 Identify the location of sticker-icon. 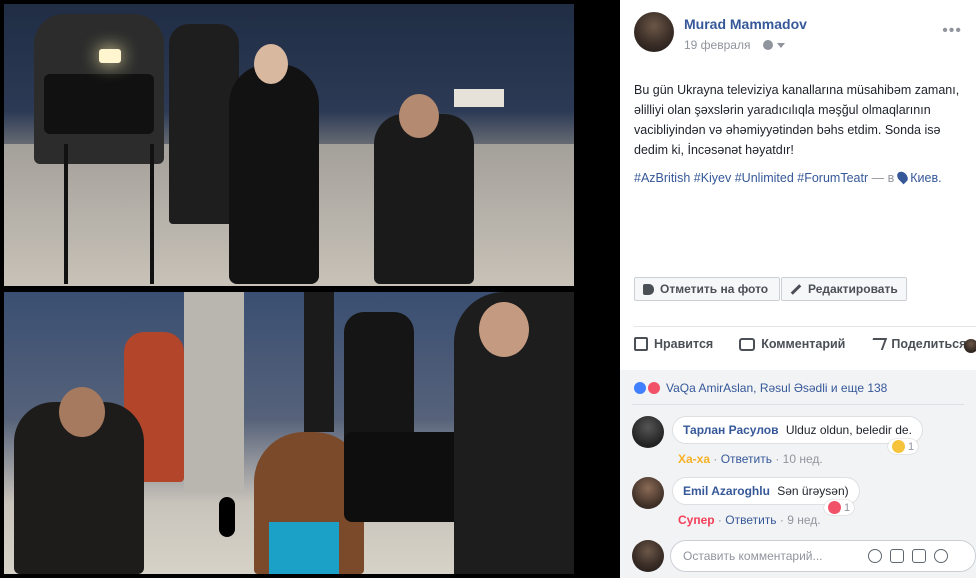
(941, 556).